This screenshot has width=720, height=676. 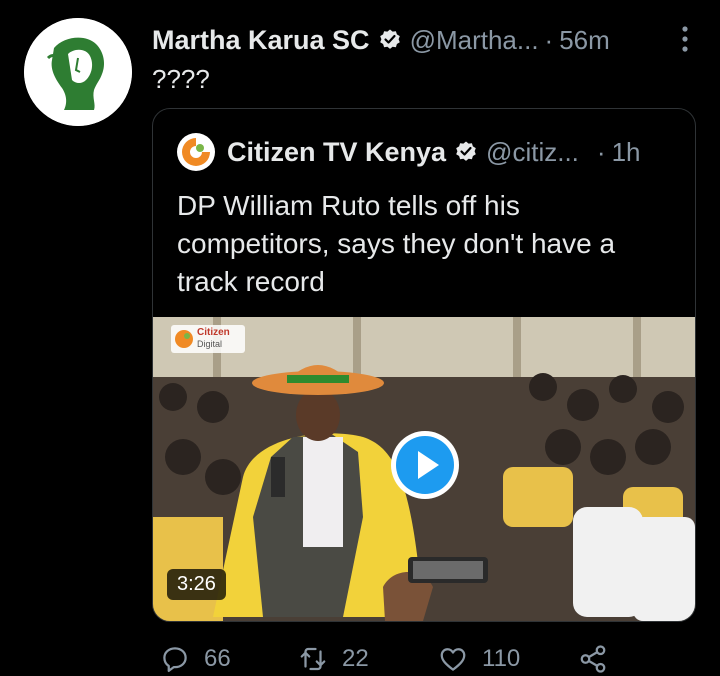 What do you see at coordinates (175, 659) in the screenshot?
I see `reply-icon` at bounding box center [175, 659].